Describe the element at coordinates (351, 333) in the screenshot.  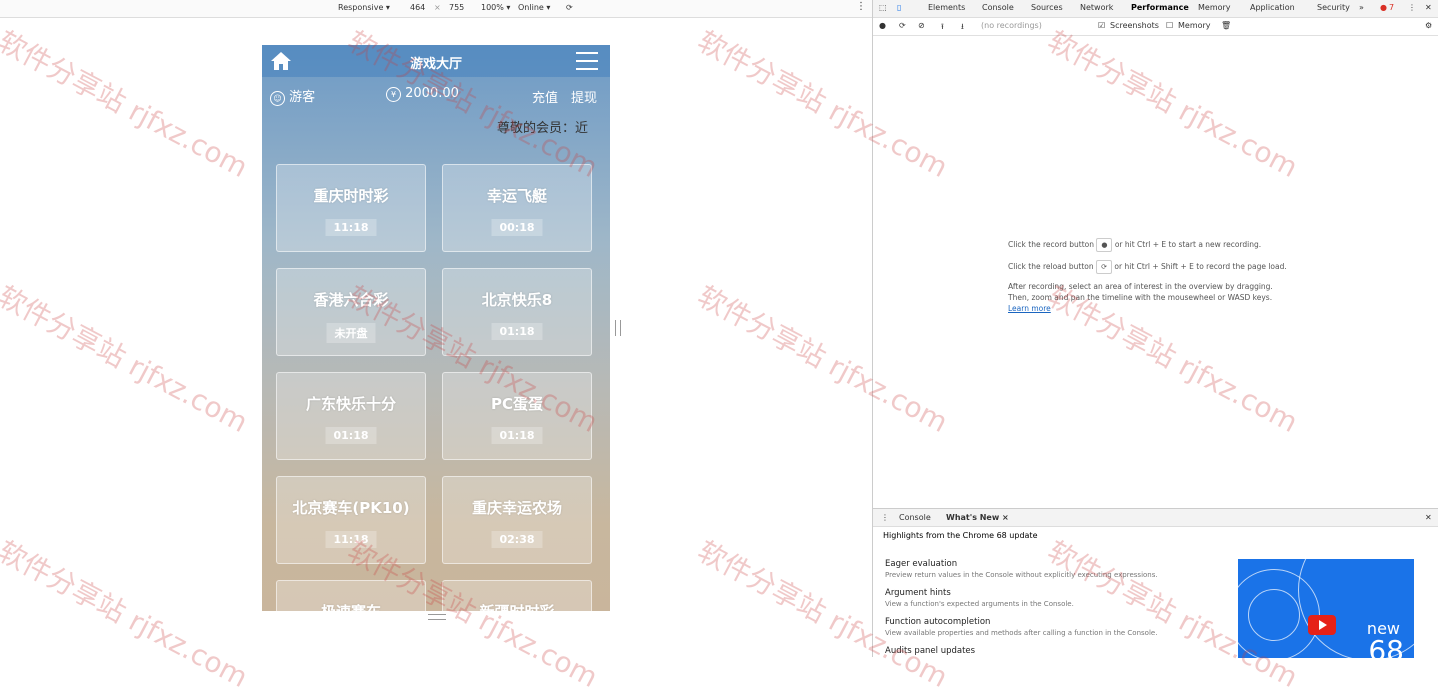
I see `game-countdown: 未开盘` at that location.